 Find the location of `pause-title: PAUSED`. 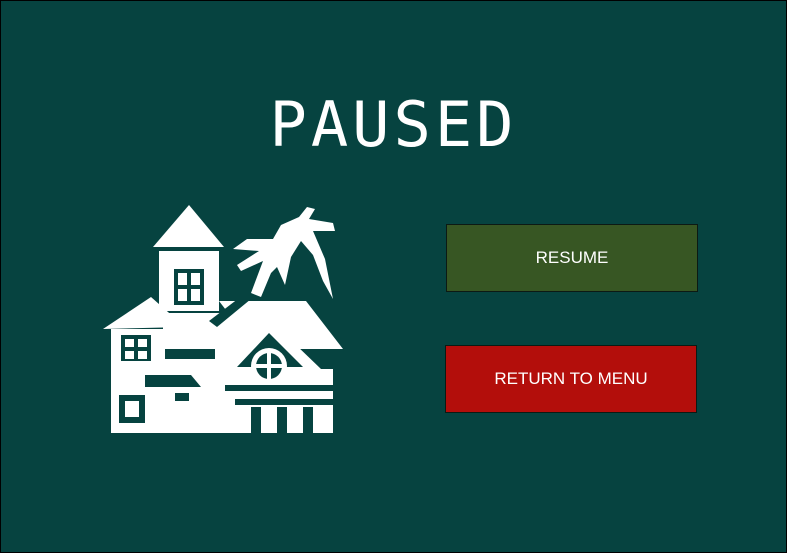

pause-title: PAUSED is located at coordinates (393, 124).